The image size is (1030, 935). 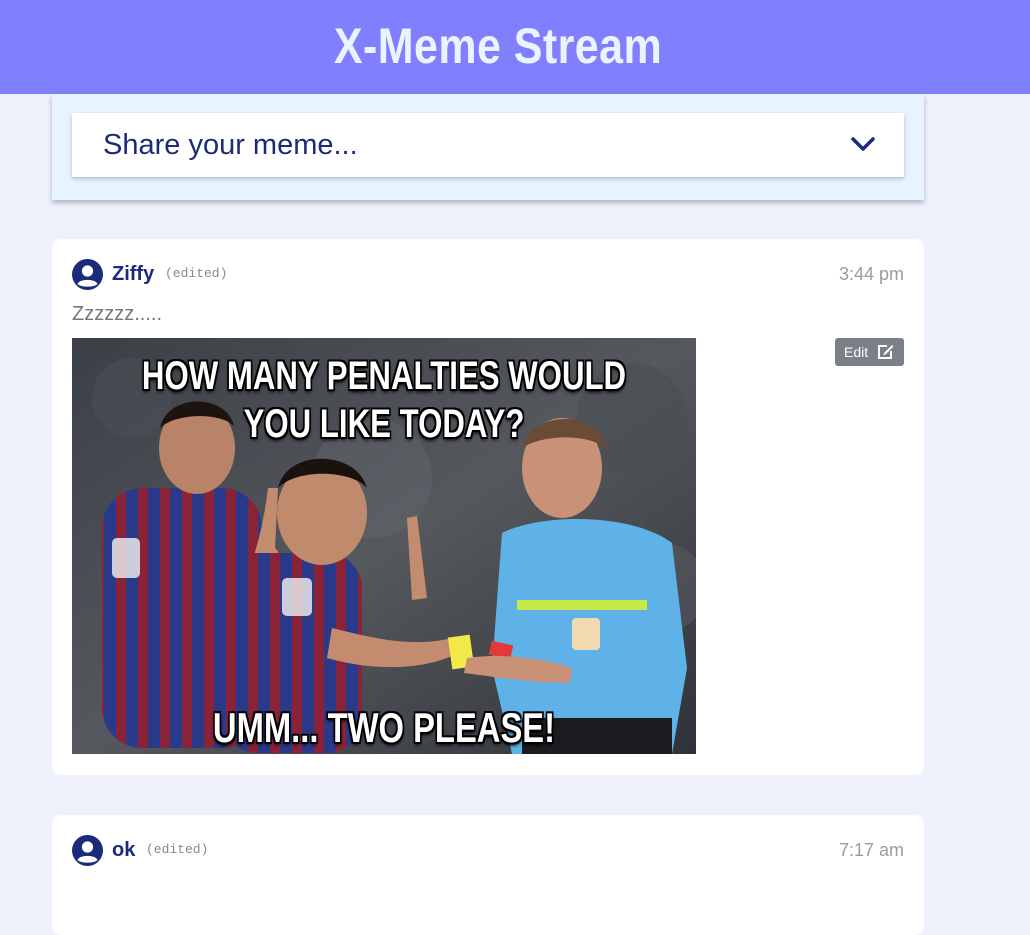 What do you see at coordinates (124, 850) in the screenshot?
I see `post-author: ok` at bounding box center [124, 850].